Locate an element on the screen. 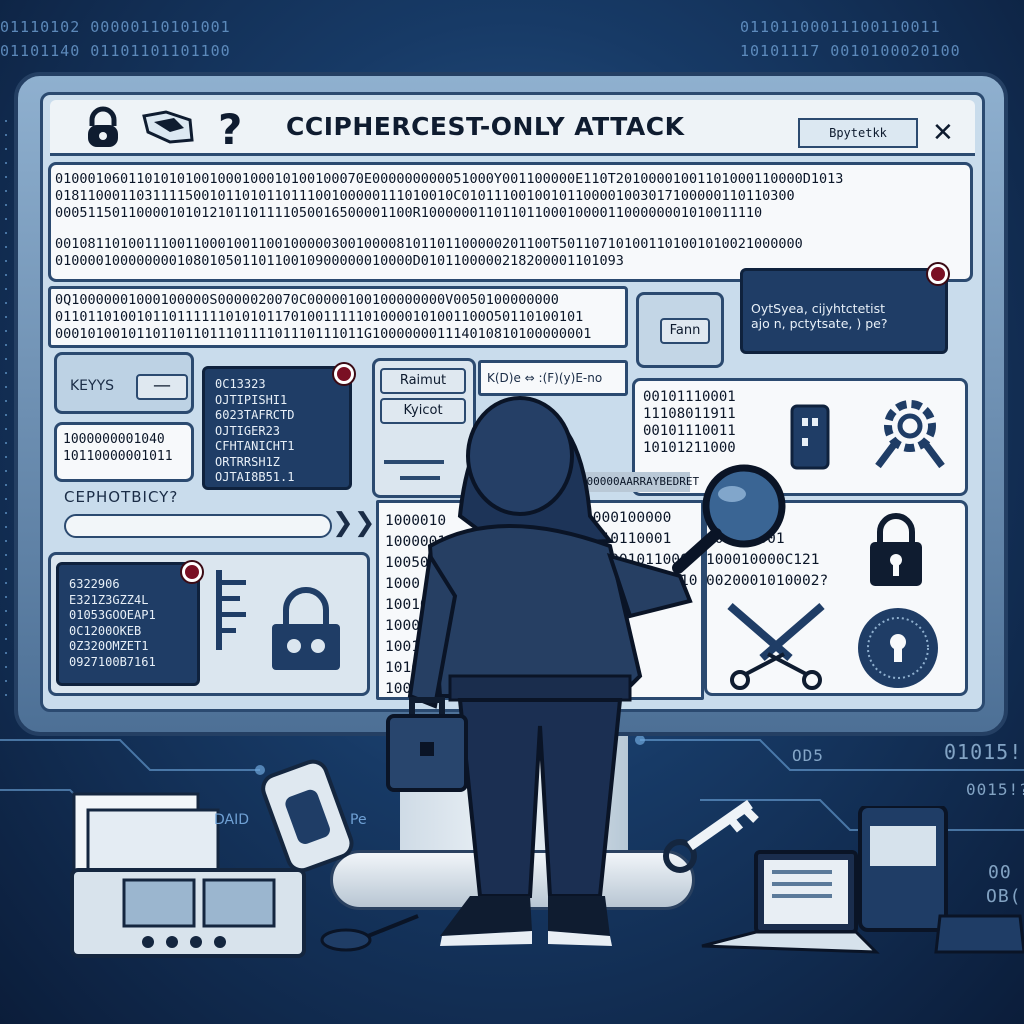  gear-key-icon is located at coordinates (908, 436).